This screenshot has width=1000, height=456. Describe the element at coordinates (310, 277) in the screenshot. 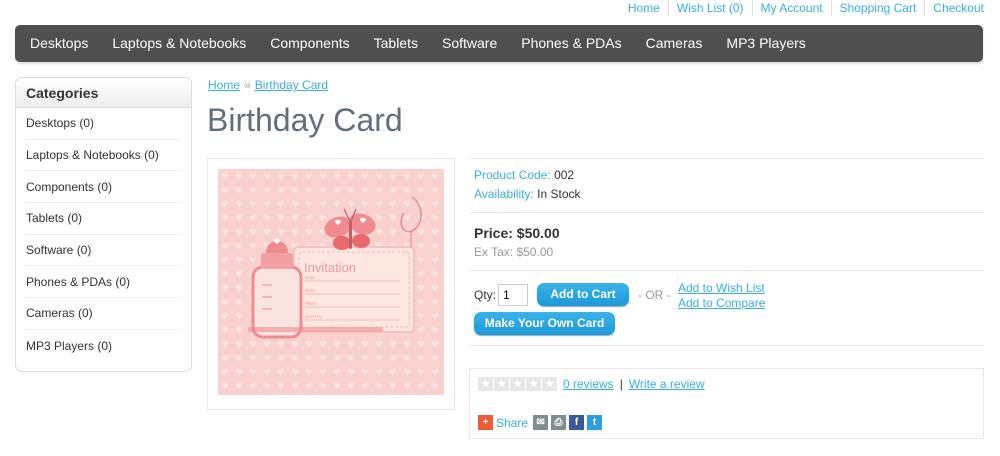

I see `image-line-1: Date:` at that location.